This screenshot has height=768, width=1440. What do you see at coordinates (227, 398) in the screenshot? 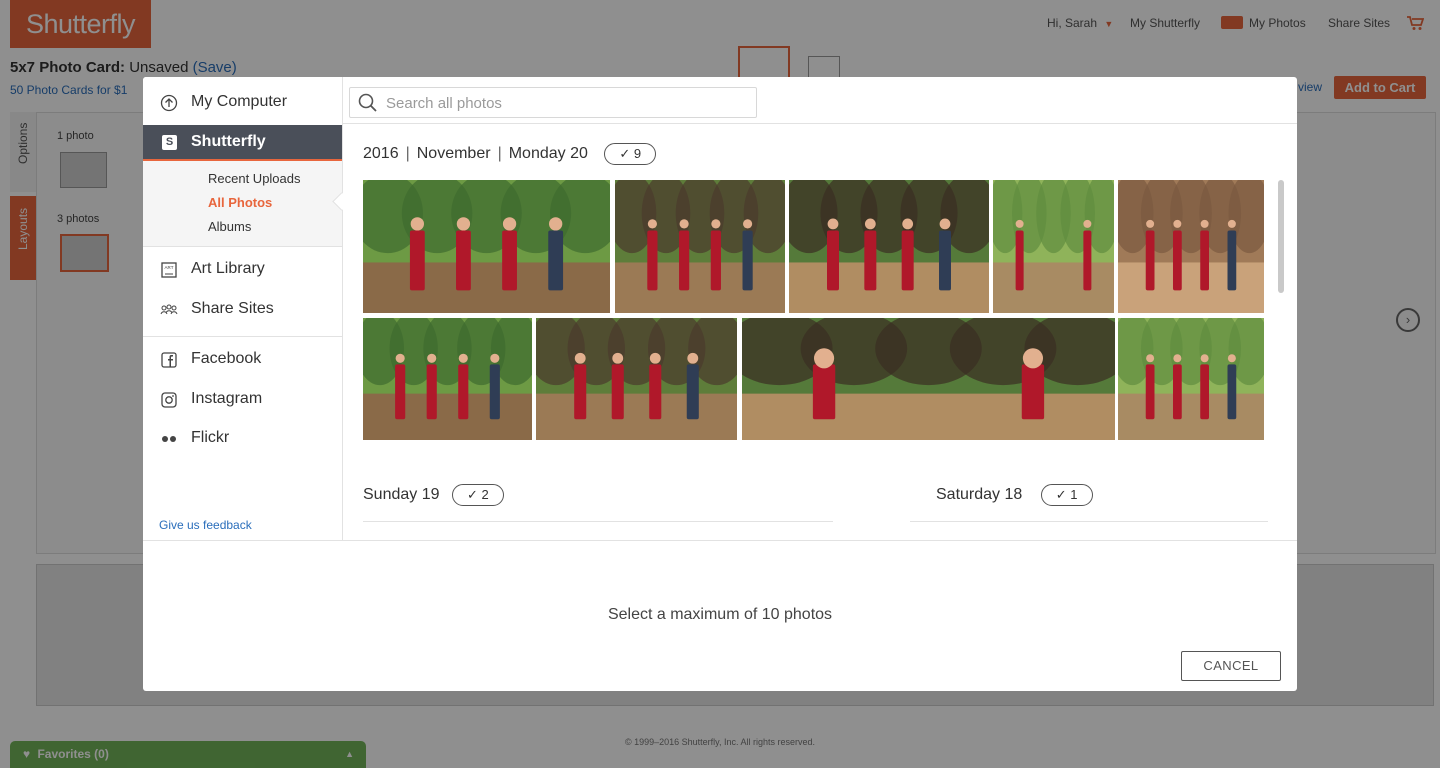
I see `source-label: Instagram` at bounding box center [227, 398].